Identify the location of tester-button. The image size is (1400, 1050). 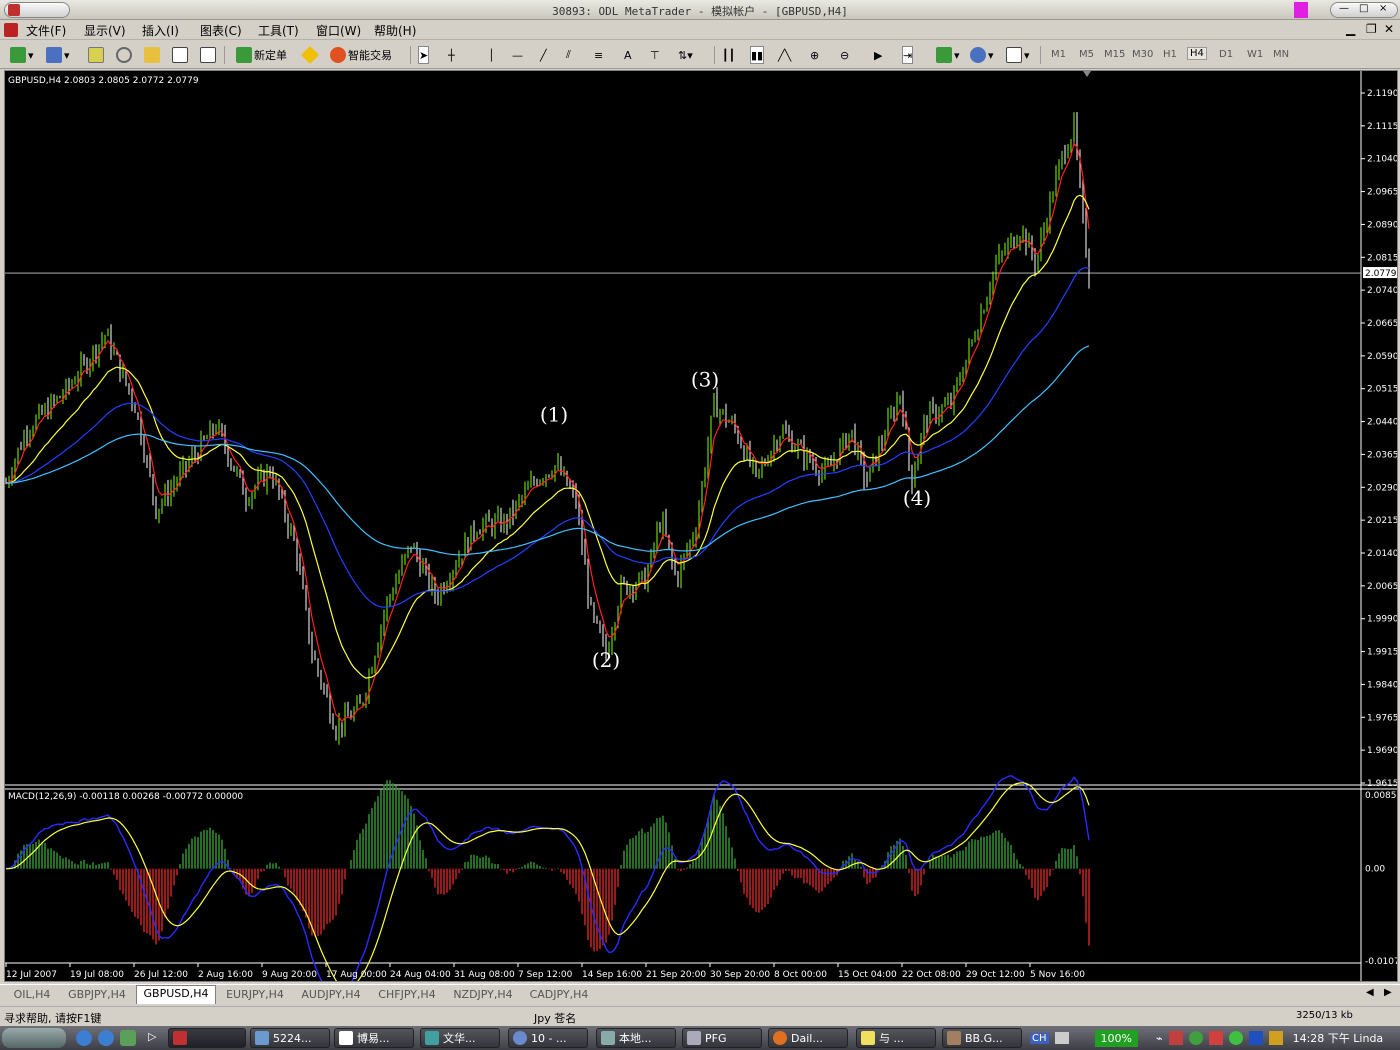
(208, 55).